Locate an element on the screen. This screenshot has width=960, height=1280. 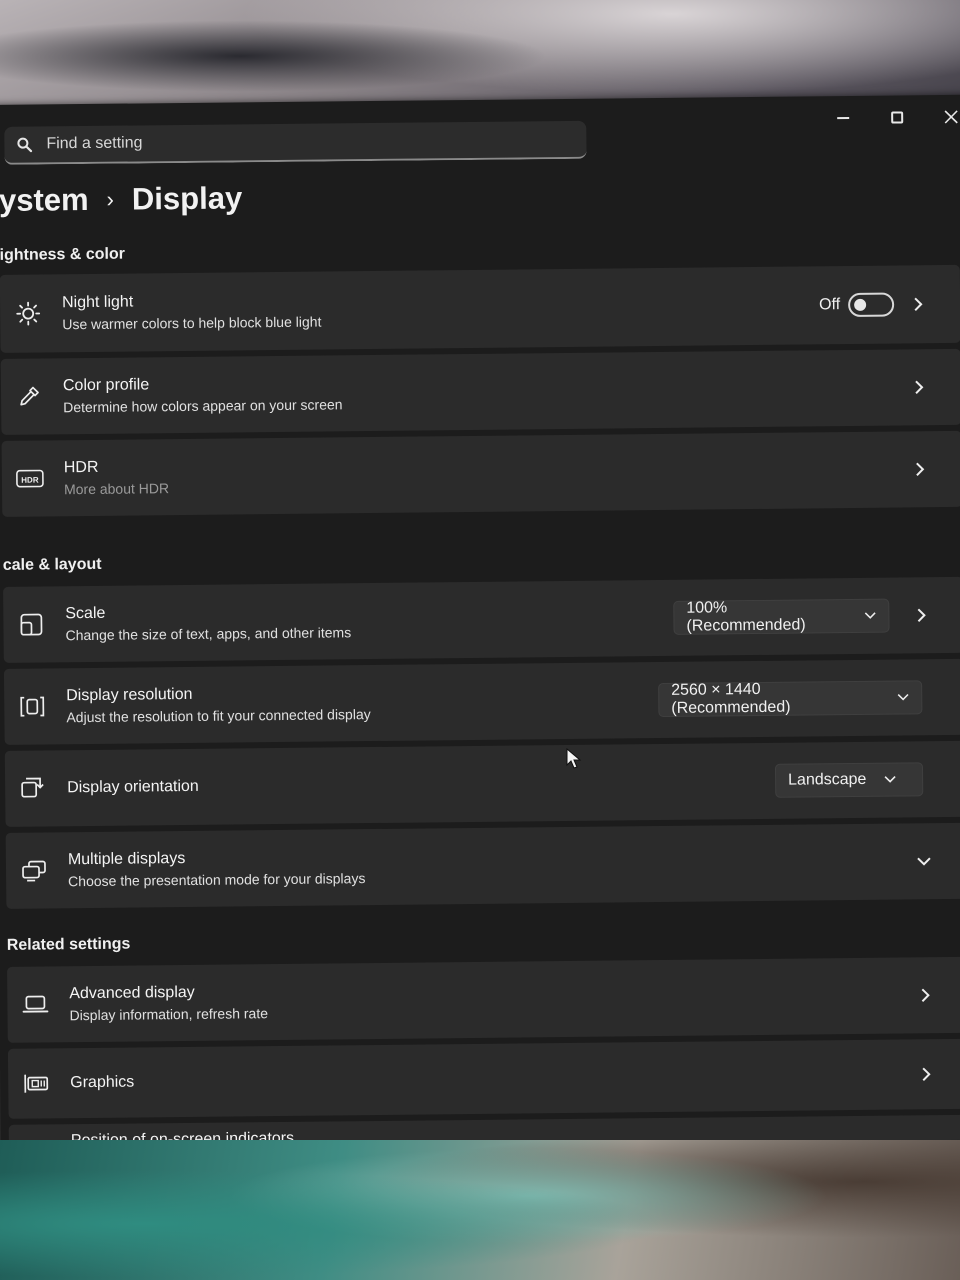
advanced-display-title: Advanced display is located at coordinates (132, 993).